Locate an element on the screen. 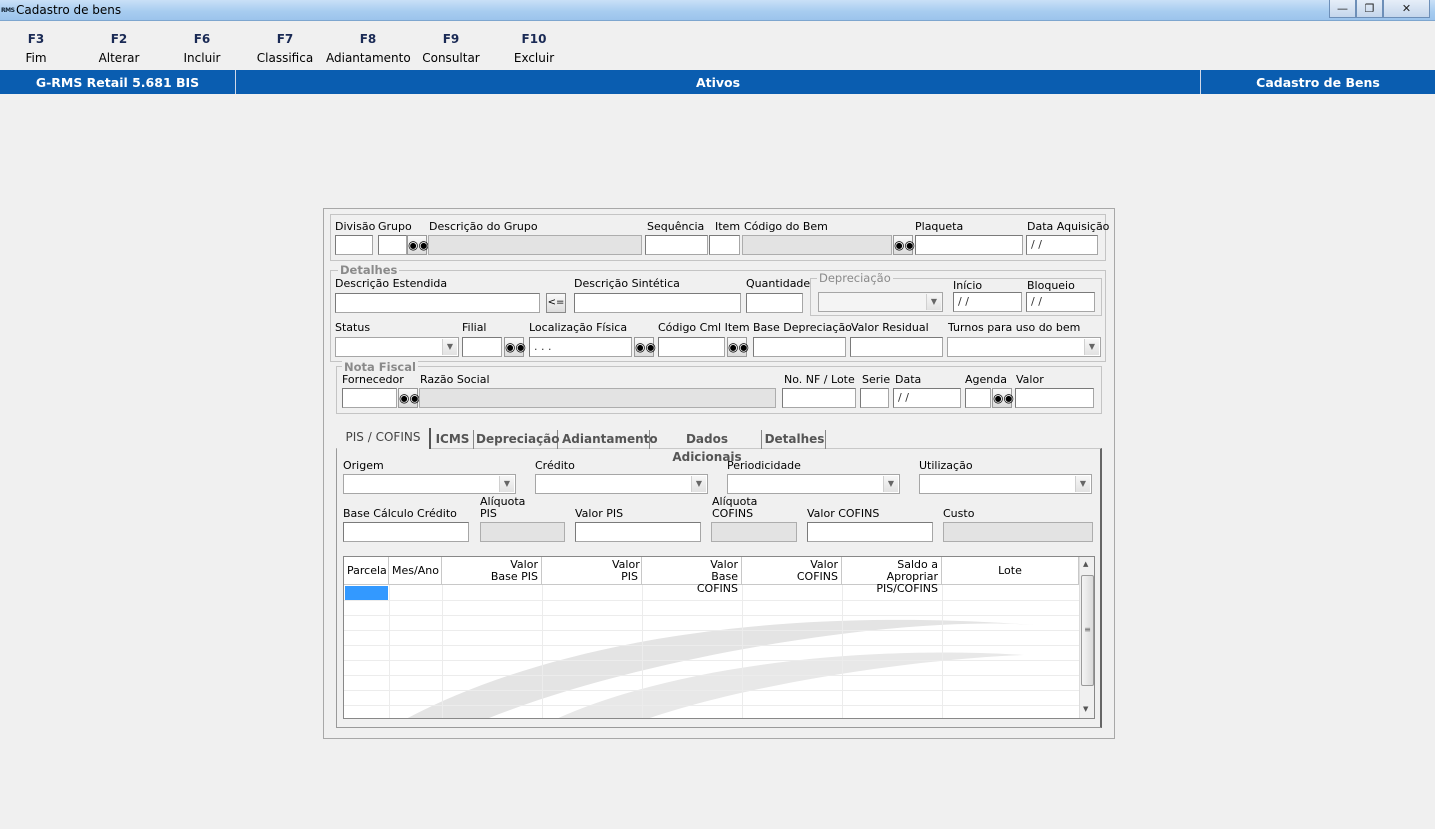  descricao-sintetica-input is located at coordinates (657, 303).